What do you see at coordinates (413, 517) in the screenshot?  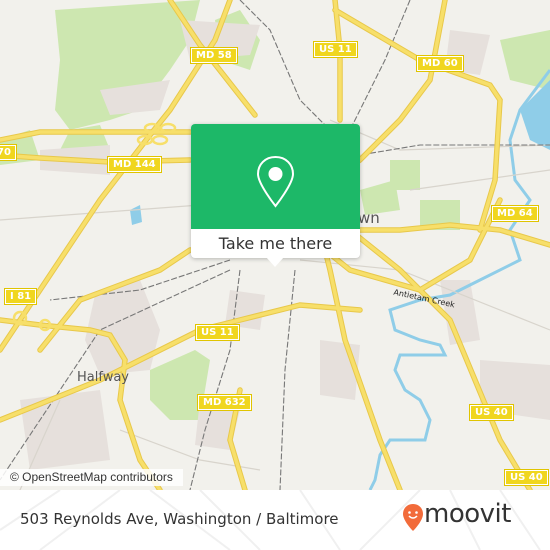 I see `moovit-pin-icon` at bounding box center [413, 517].